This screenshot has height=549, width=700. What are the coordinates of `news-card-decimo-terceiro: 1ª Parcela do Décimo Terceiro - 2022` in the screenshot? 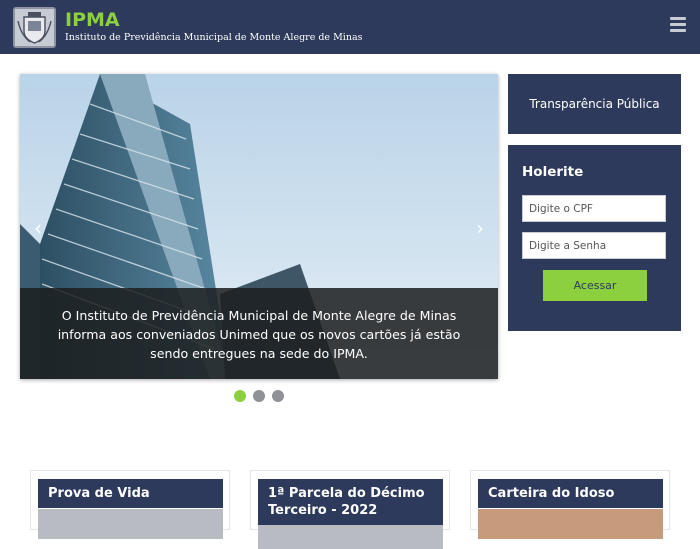 It's located at (350, 509).